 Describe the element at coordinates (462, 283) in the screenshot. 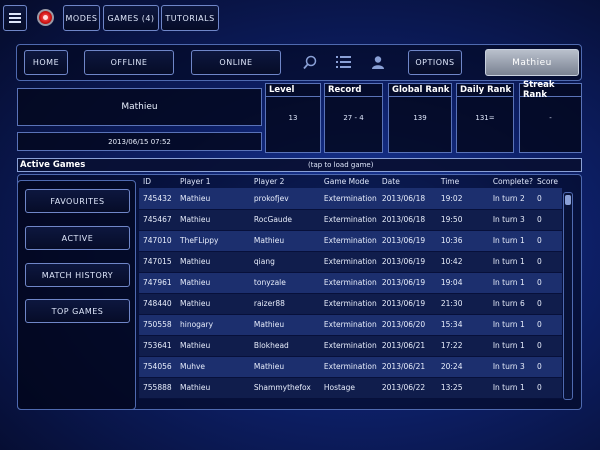

I see `cell-time: 19:04` at that location.